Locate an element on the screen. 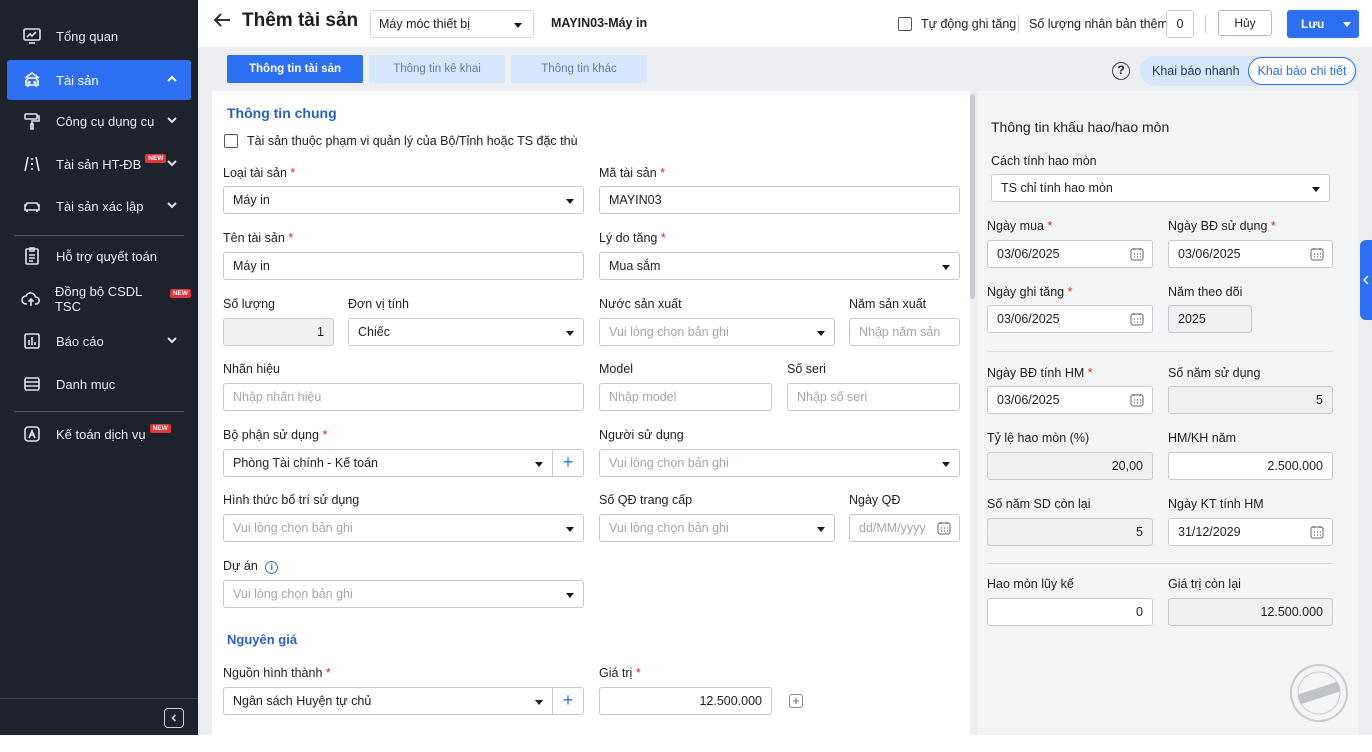  field-label: Dự án i is located at coordinates (251, 566).